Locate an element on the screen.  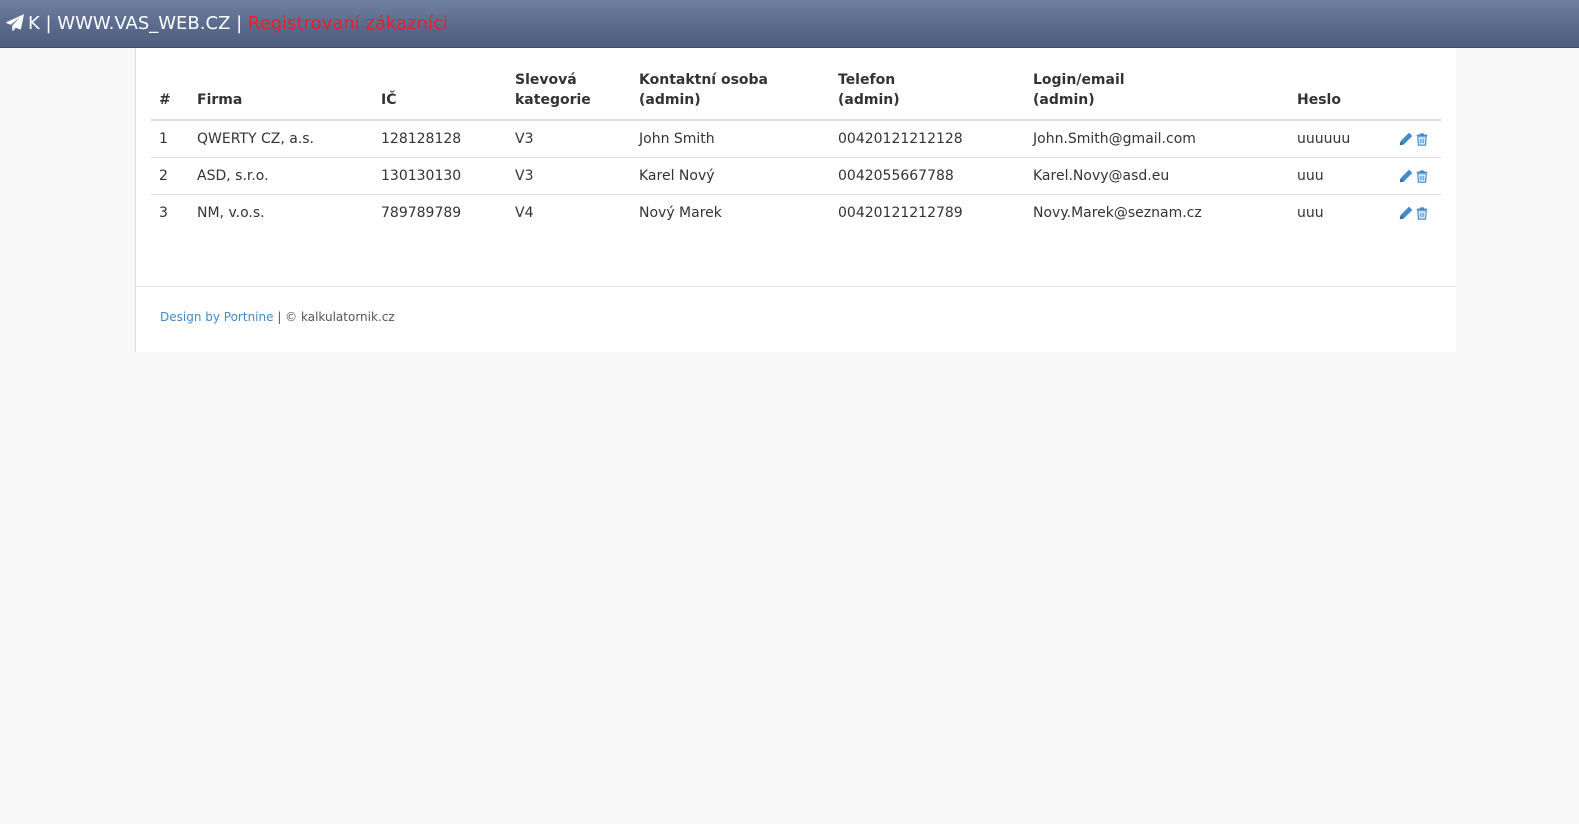
header-heslo: Heslo is located at coordinates (1335, 95).